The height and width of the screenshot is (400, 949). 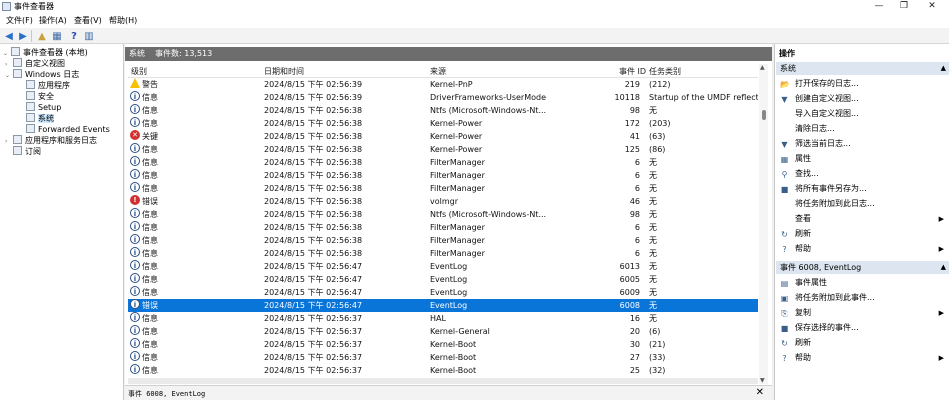 What do you see at coordinates (904, 6) in the screenshot?
I see `maximize-button: ❐` at bounding box center [904, 6].